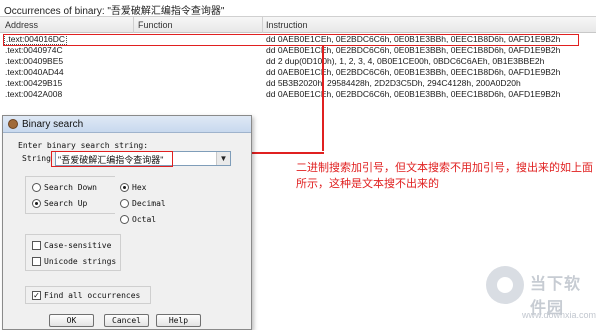 The width and height of the screenshot is (596, 330). What do you see at coordinates (505, 285) in the screenshot?
I see `downxia-logo-icon` at bounding box center [505, 285].